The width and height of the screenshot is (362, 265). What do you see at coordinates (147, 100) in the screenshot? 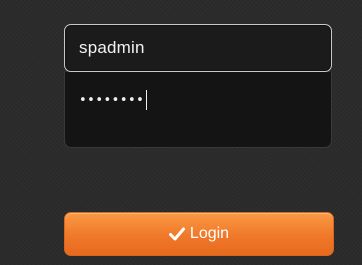
I see `text-cursor` at bounding box center [147, 100].